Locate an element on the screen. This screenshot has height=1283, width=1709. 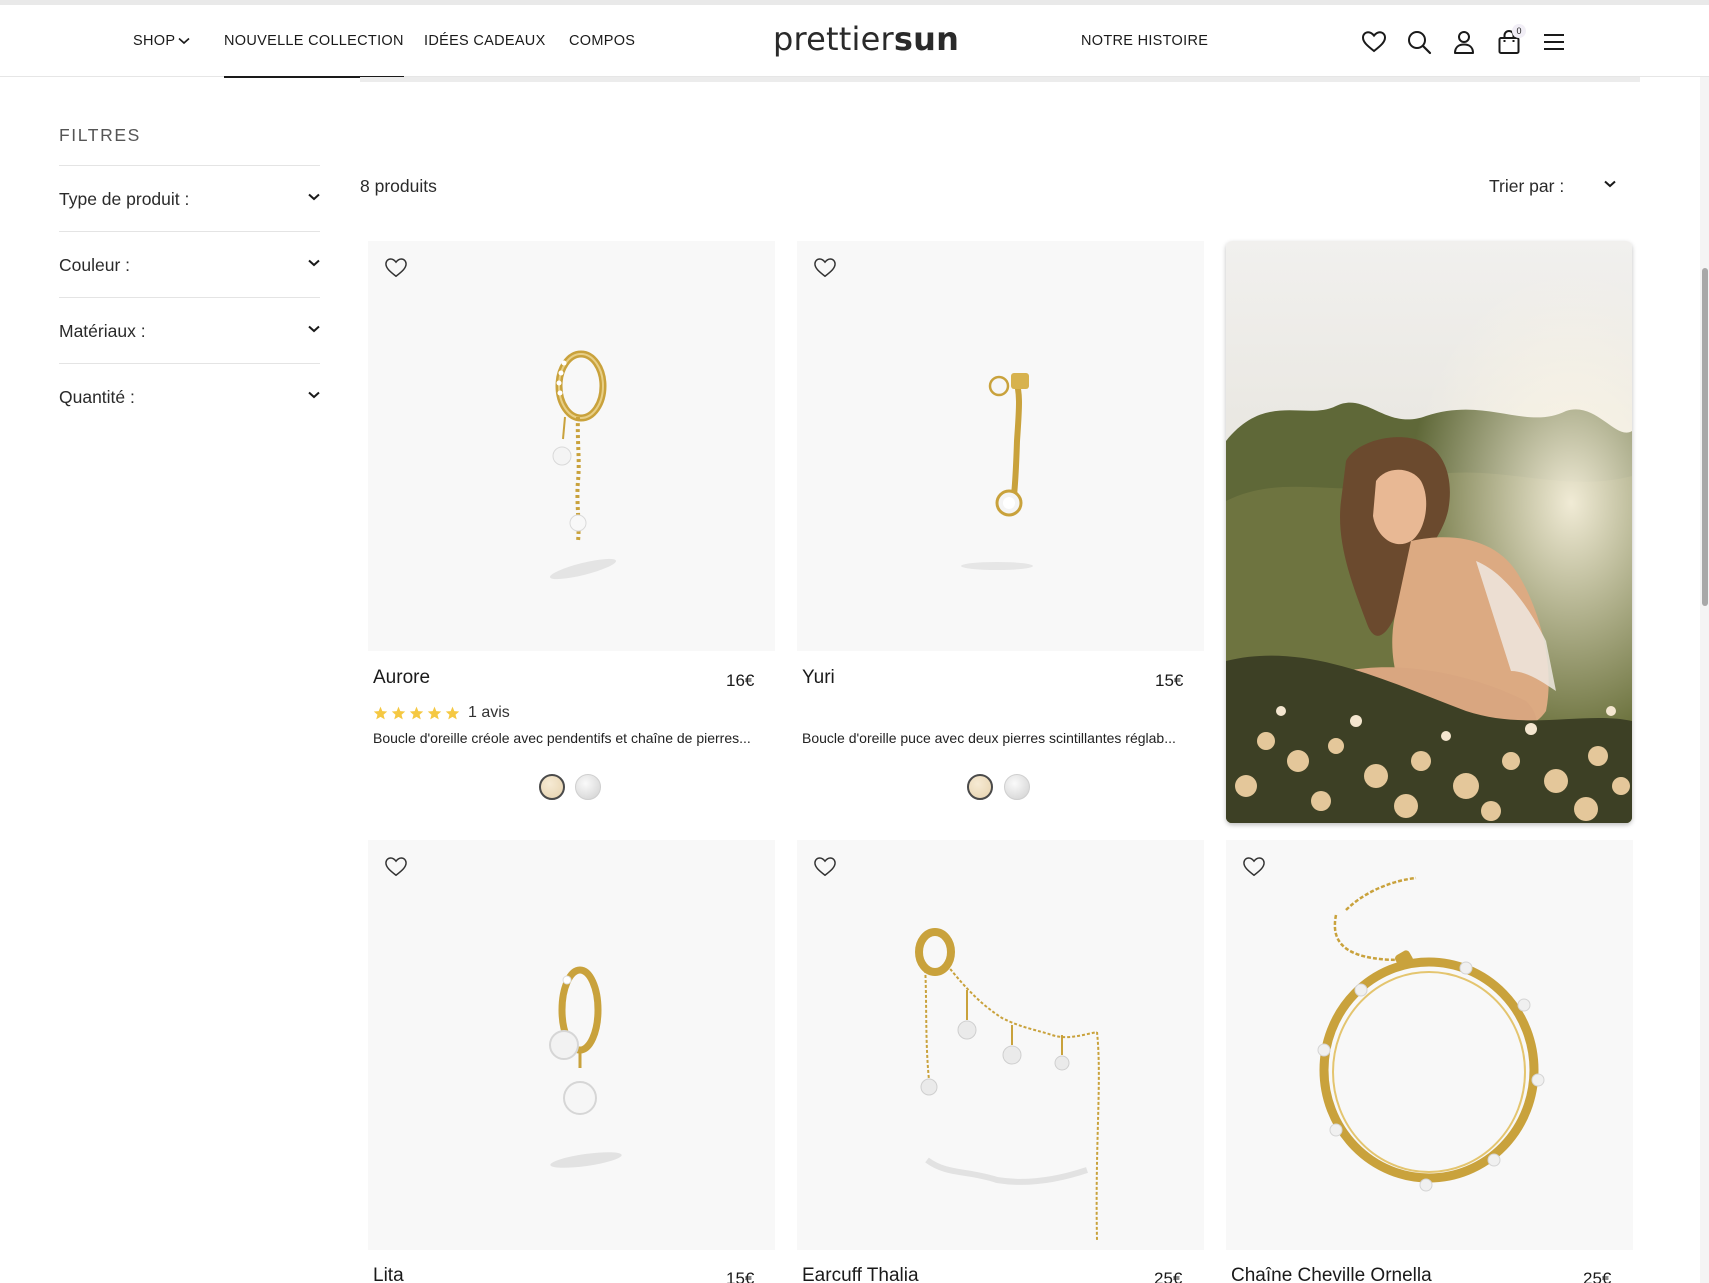
header-sub-border is located at coordinates (1000, 79).